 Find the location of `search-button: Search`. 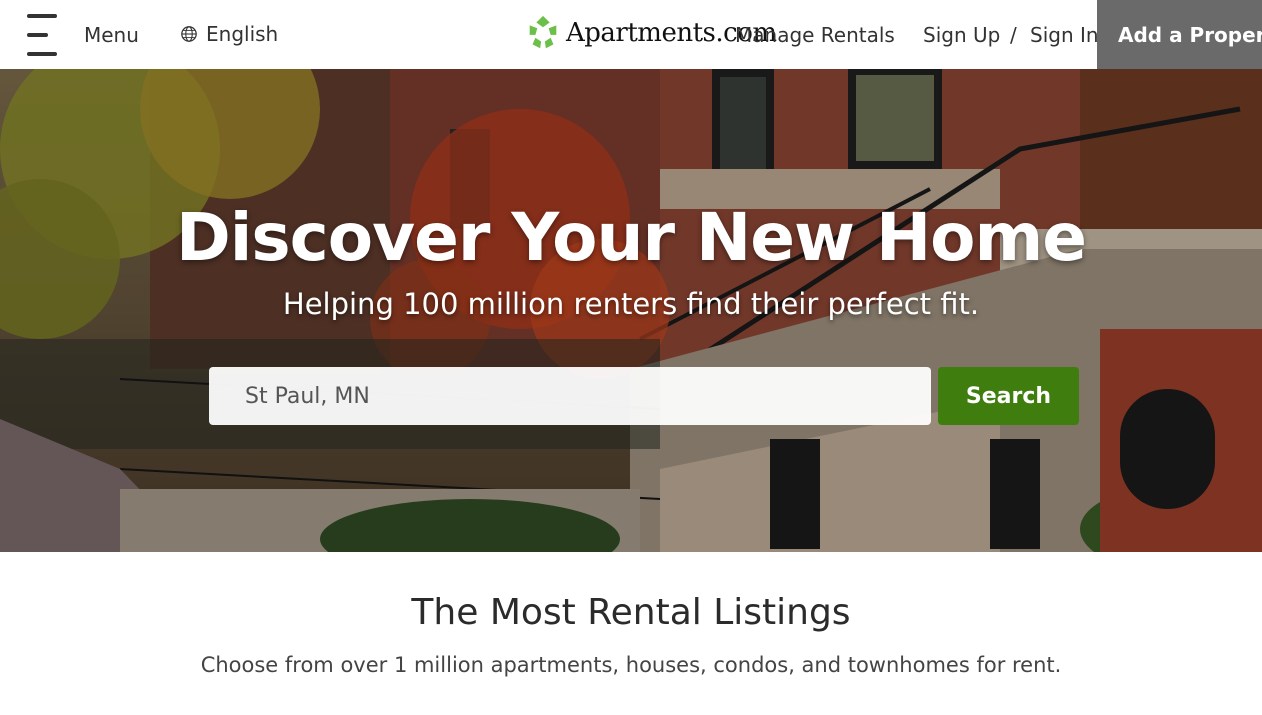

search-button: Search is located at coordinates (1008, 396).